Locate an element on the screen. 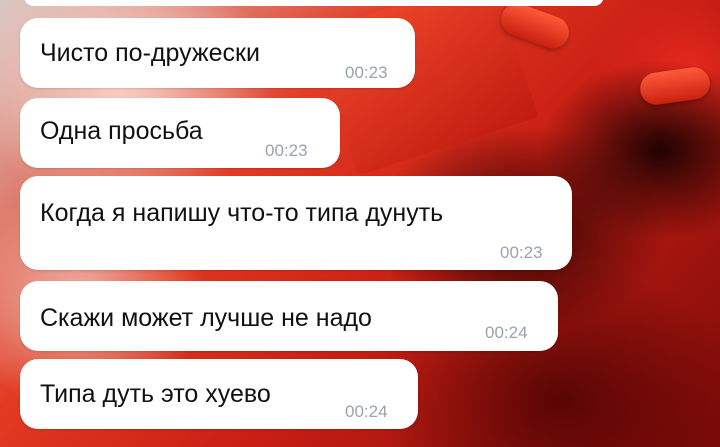 The image size is (720, 447). message-text: Одна просьба is located at coordinates (121, 131).